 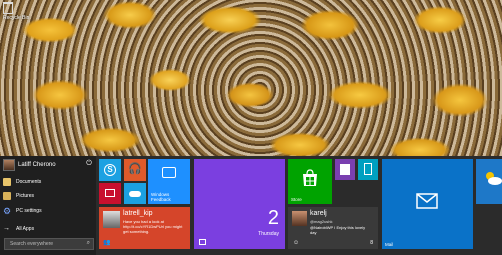 I want to click on store-icon, so click(x=310, y=178).